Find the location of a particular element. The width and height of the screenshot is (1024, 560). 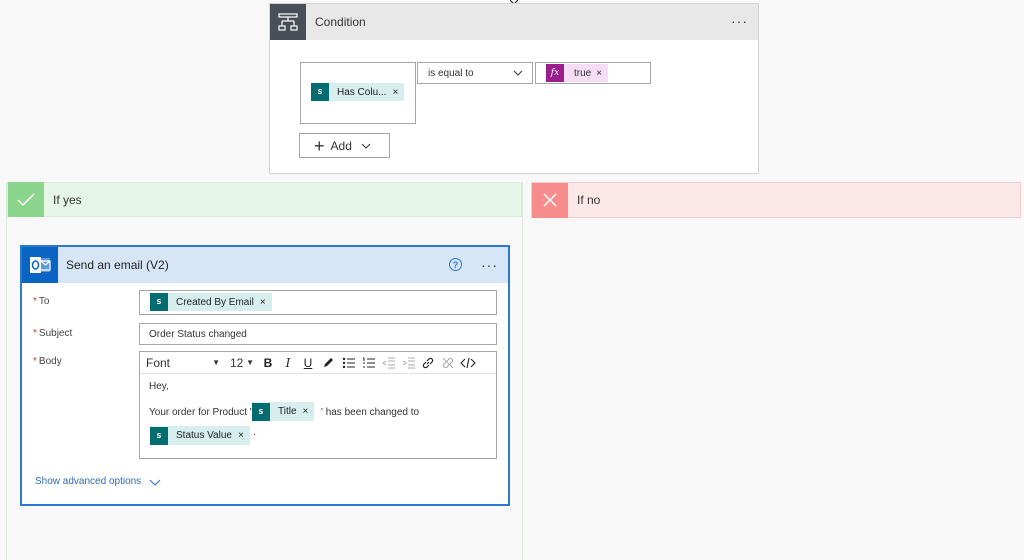

left-operand-input: S Has Colu... × is located at coordinates (358, 93).